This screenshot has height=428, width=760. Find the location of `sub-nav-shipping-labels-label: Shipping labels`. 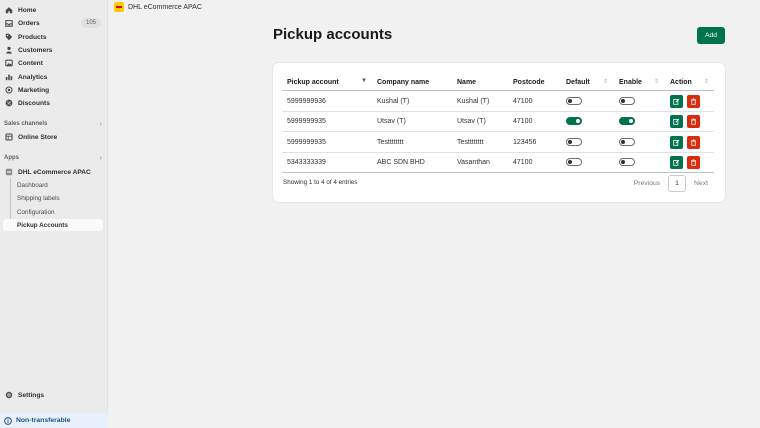

sub-nav-shipping-labels-label: Shipping labels is located at coordinates (38, 198).